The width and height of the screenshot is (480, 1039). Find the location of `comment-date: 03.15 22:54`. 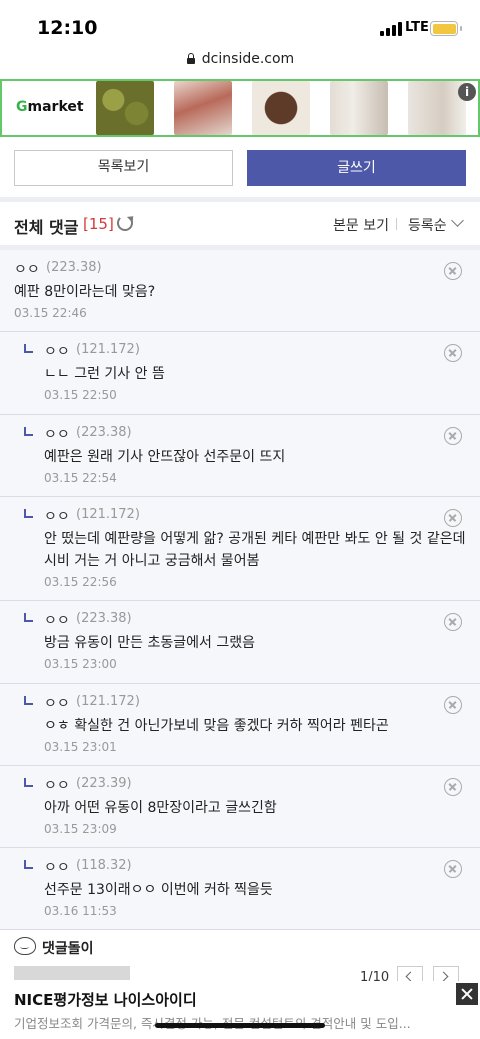

comment-date: 03.15 22:54 is located at coordinates (80, 478).